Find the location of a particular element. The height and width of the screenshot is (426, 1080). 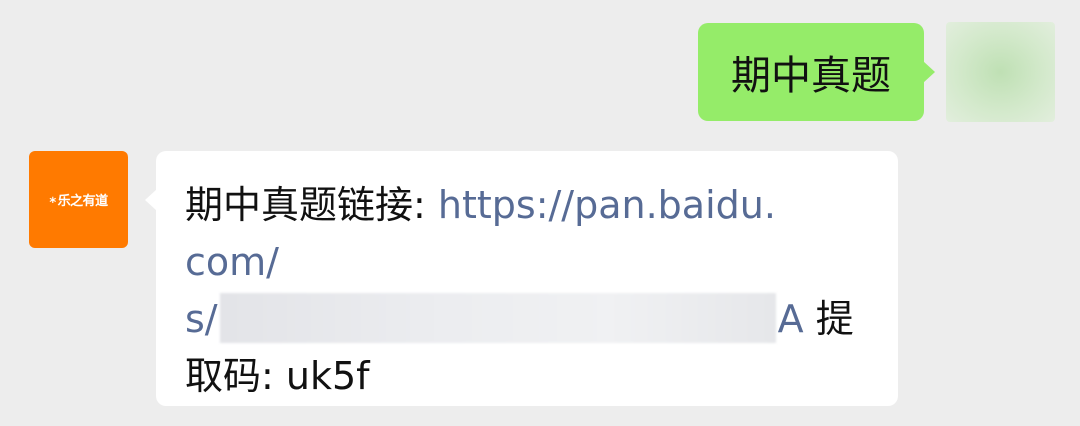

contact-avatar-label: 乐之有道 is located at coordinates (83, 201).